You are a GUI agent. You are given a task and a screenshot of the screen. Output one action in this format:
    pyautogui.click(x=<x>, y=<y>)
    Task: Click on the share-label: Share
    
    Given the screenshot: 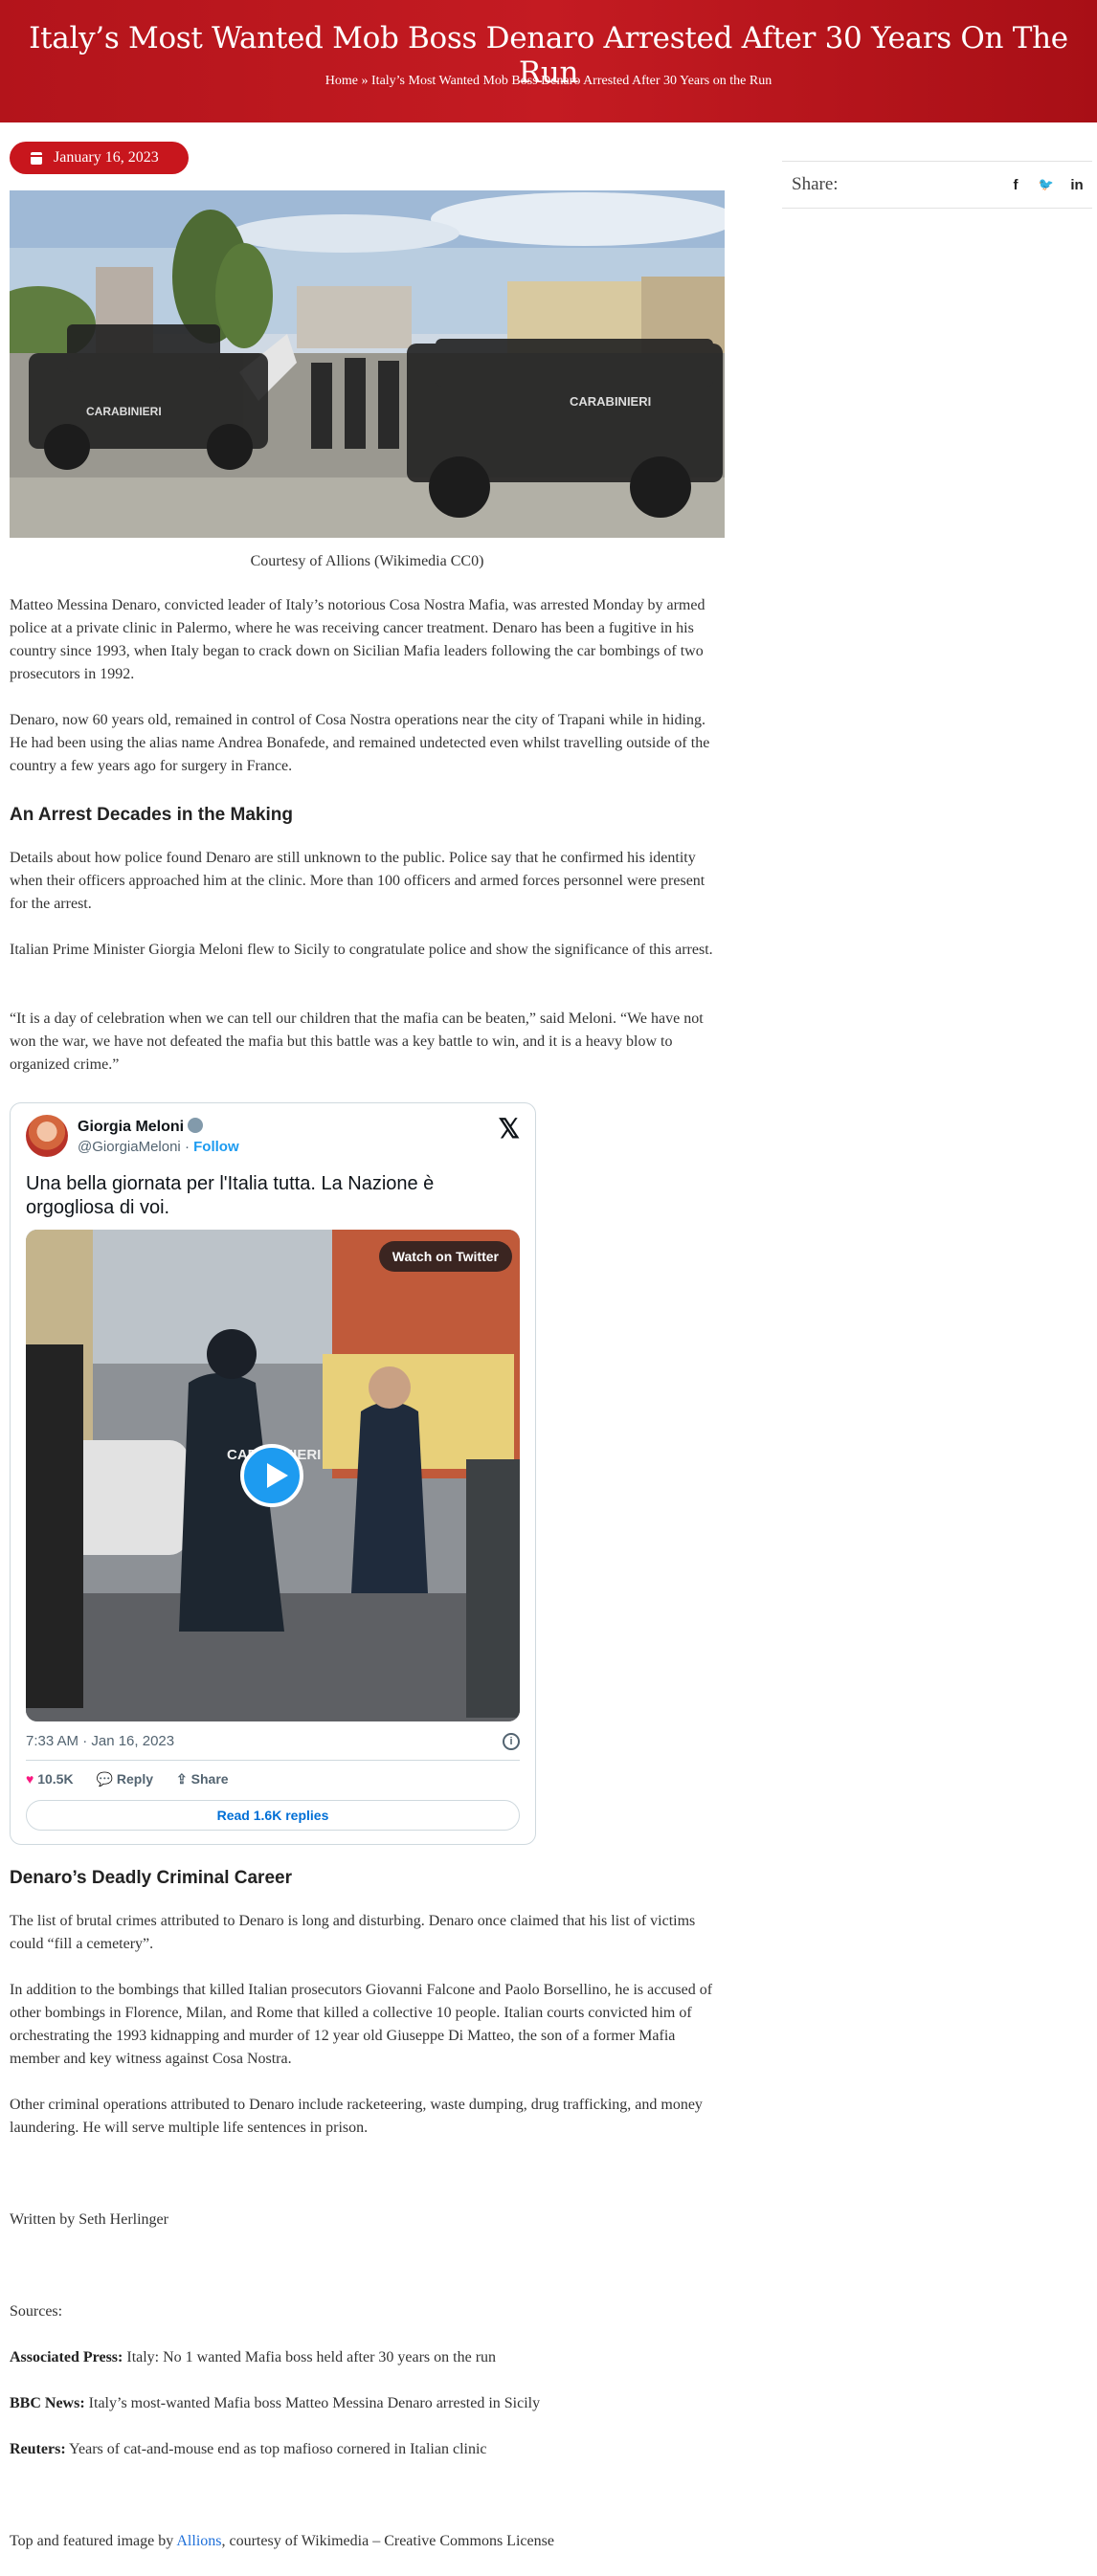 What is the action you would take?
    pyautogui.click(x=209, y=1779)
    